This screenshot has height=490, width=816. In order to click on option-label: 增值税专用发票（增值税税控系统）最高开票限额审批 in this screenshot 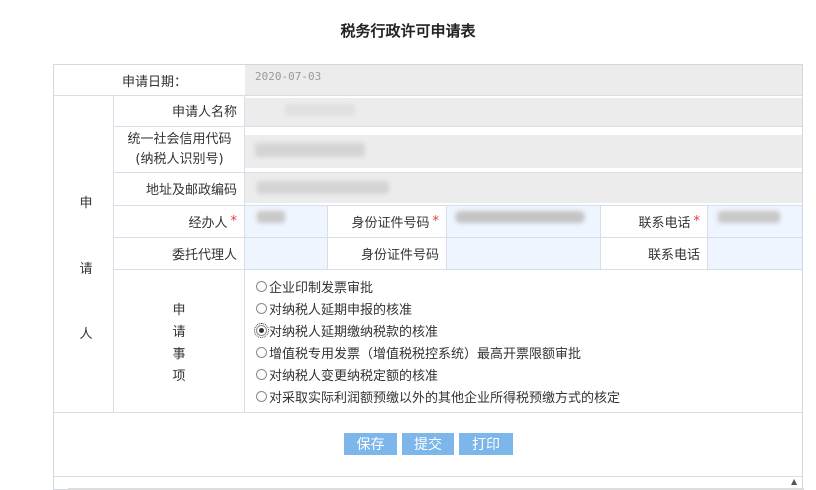, I will do `click(425, 354)`.